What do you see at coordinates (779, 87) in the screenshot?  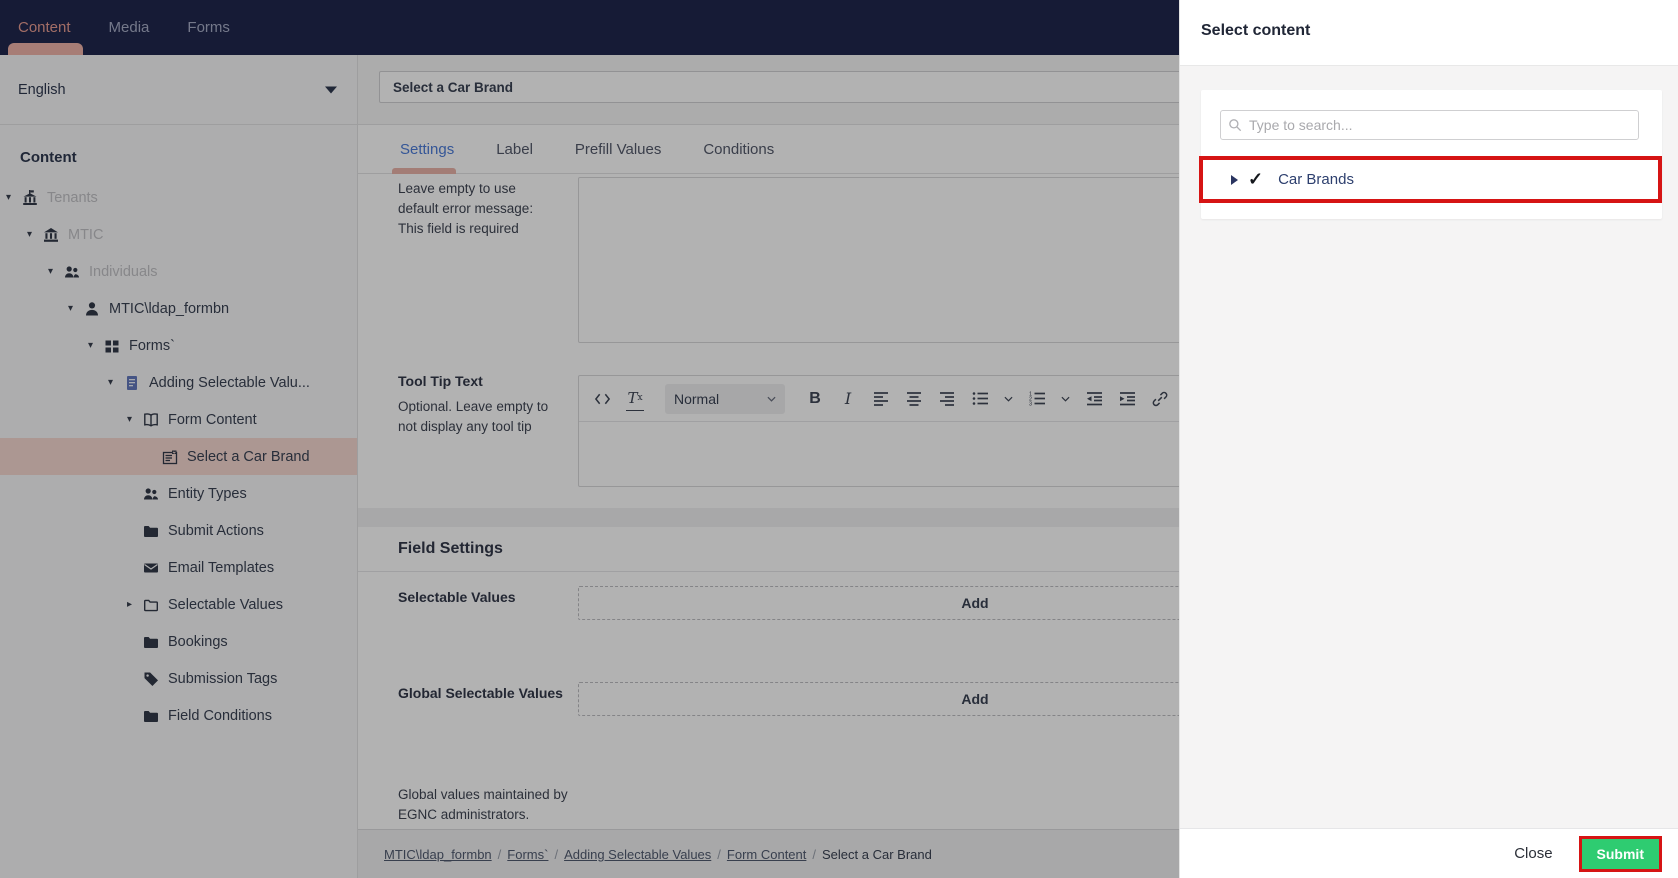 I see `field-name-input` at bounding box center [779, 87].